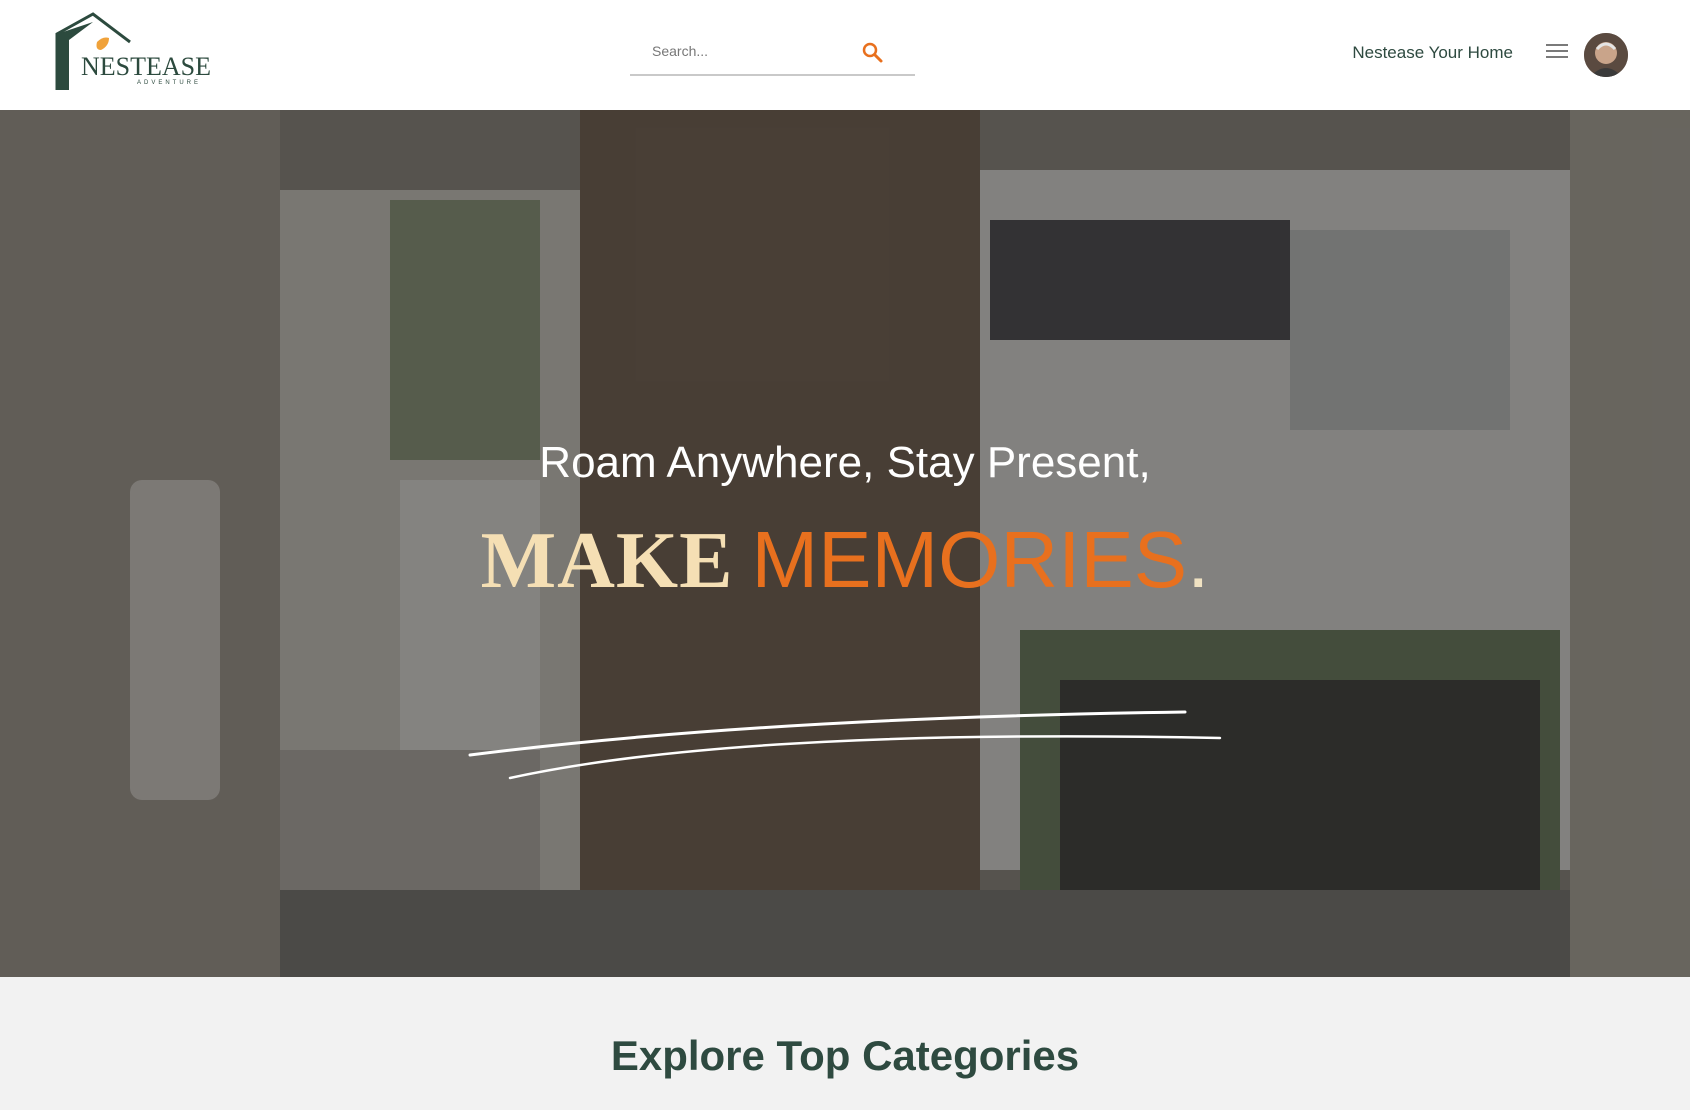  Describe the element at coordinates (845, 1055) in the screenshot. I see `section-title: Explore Top Categories` at that location.